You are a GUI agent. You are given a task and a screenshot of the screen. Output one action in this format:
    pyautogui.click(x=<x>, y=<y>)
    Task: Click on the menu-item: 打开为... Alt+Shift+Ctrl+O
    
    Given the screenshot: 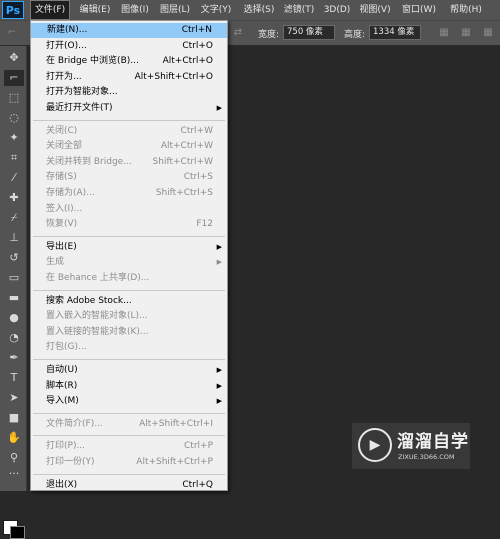 What is the action you would take?
    pyautogui.click(x=129, y=77)
    